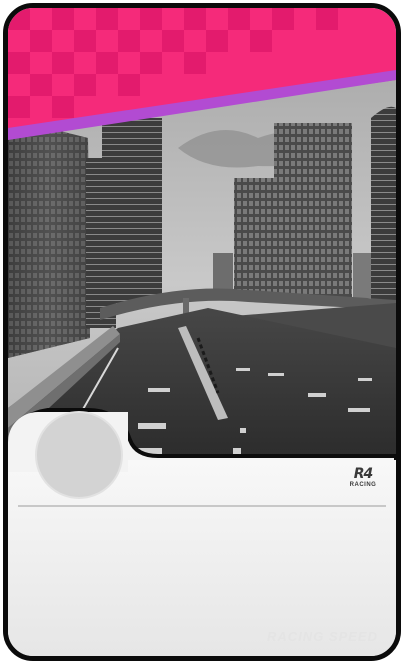 The width and height of the screenshot is (404, 664). I want to click on tower-right, so click(313, 210).